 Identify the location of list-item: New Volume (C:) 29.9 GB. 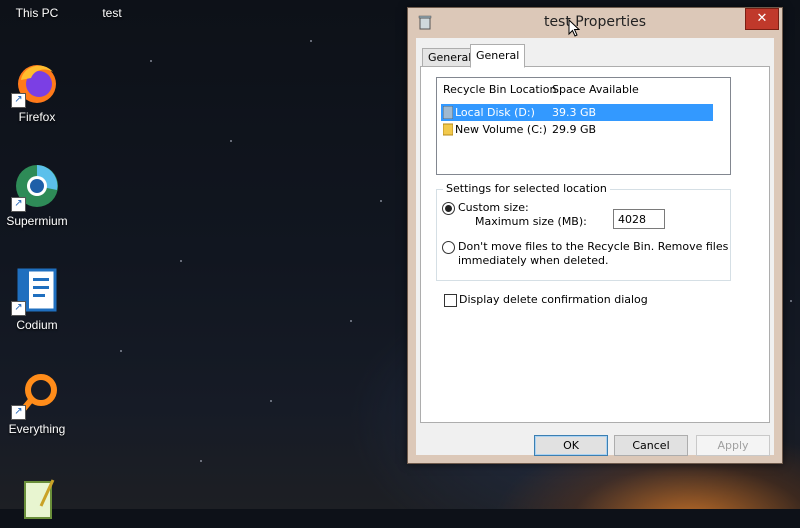
(577, 129).